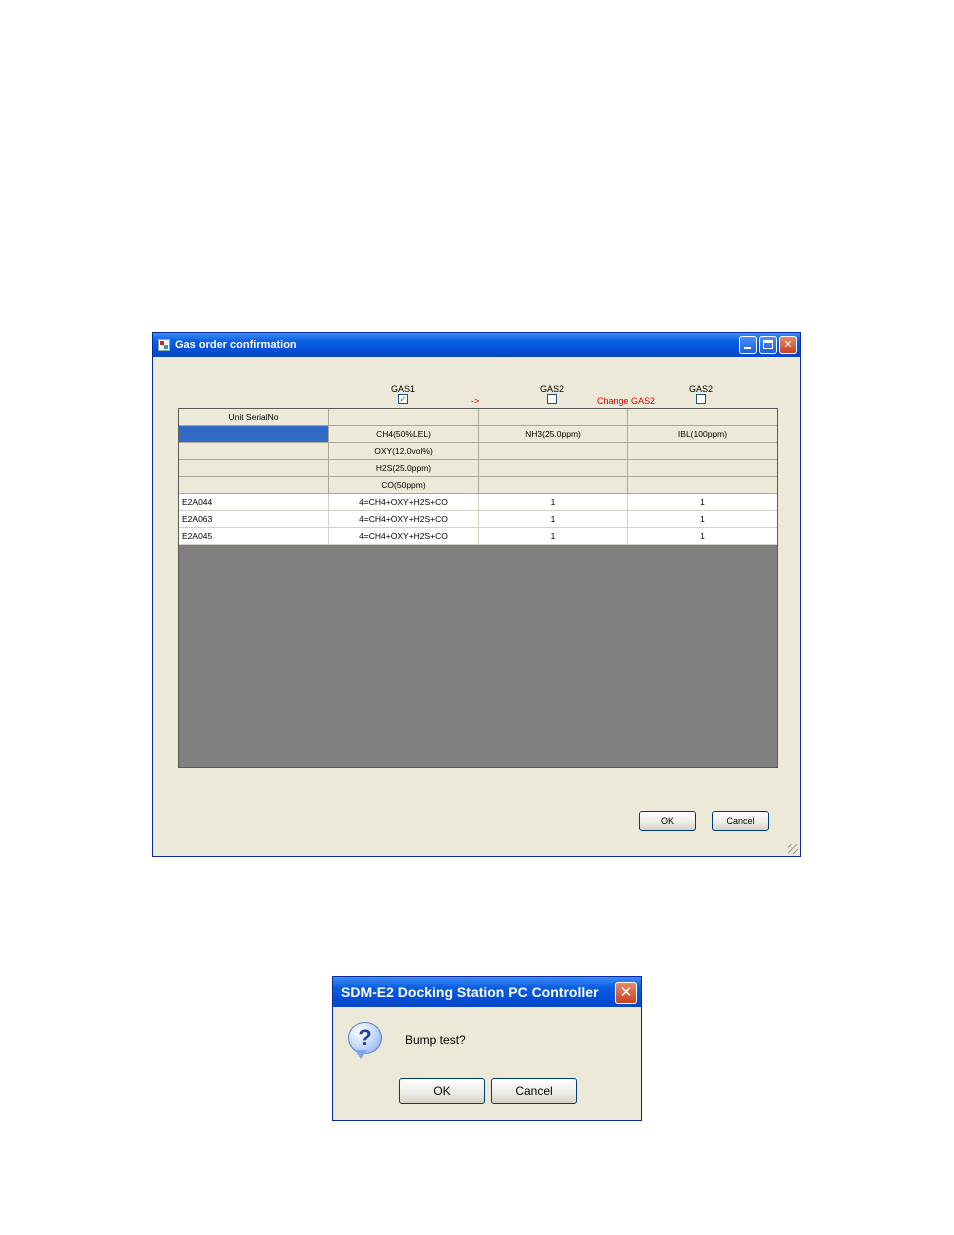 The width and height of the screenshot is (954, 1235). Describe the element at coordinates (254, 502) in the screenshot. I see `unit-serial-cell: E2A044` at that location.